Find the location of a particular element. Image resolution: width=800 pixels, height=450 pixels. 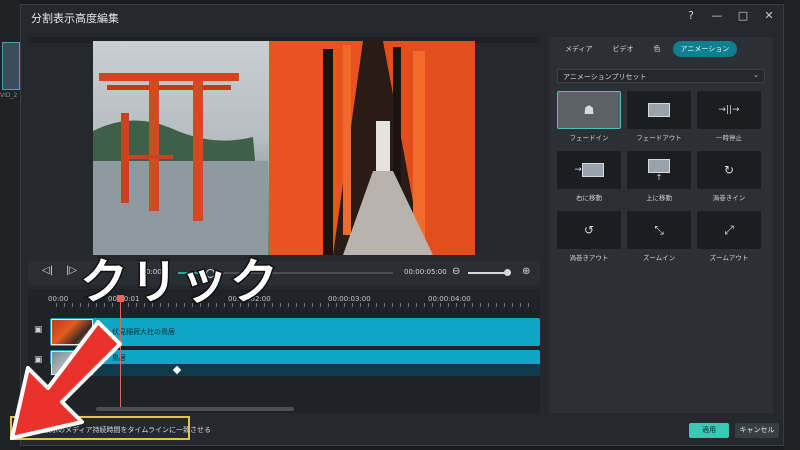

click-annotation: クリック is located at coordinates (179, 282).